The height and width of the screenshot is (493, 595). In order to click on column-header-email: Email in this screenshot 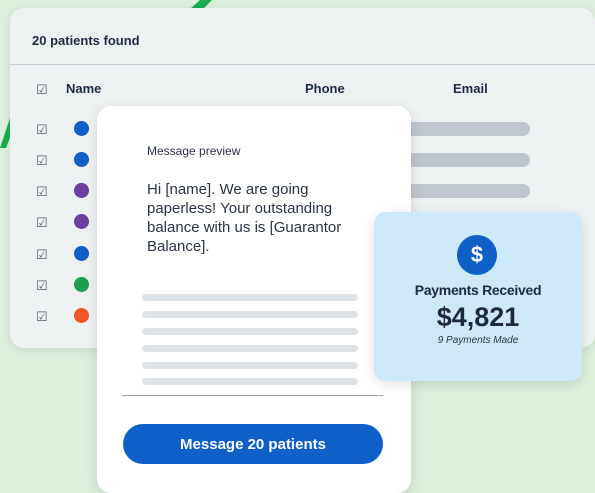, I will do `click(470, 88)`.